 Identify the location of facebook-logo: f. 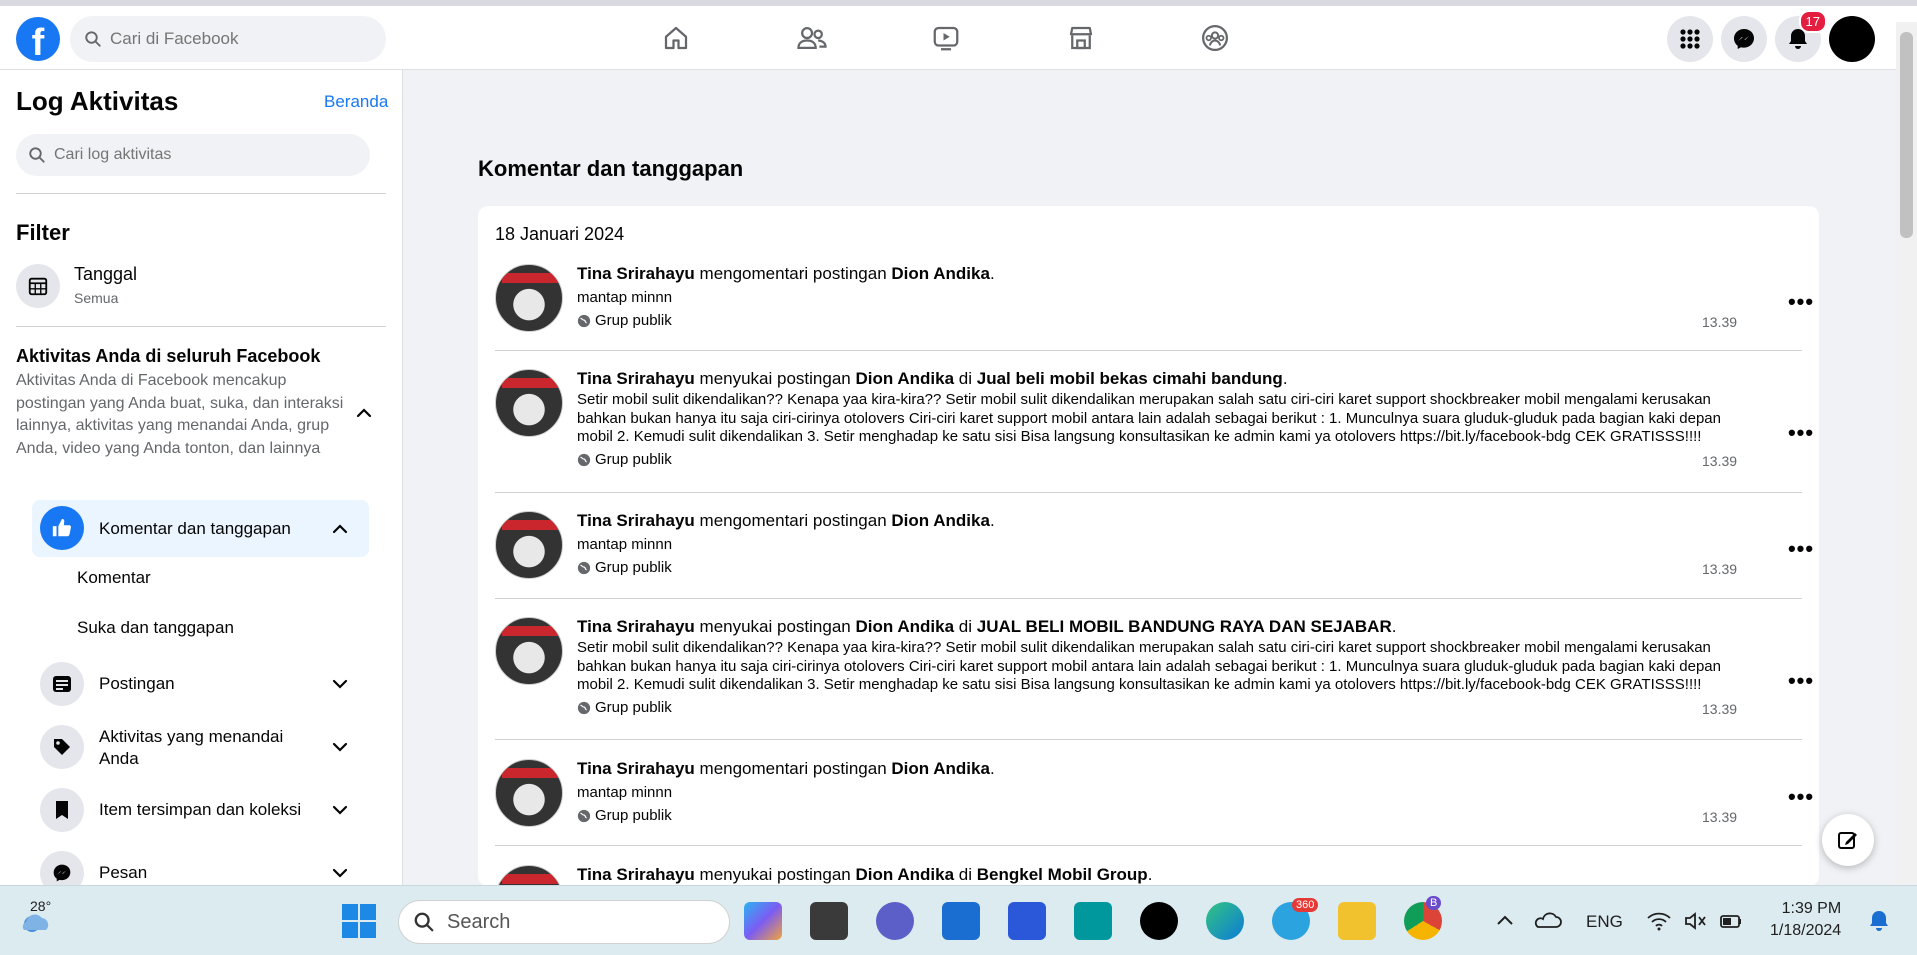
(38, 39).